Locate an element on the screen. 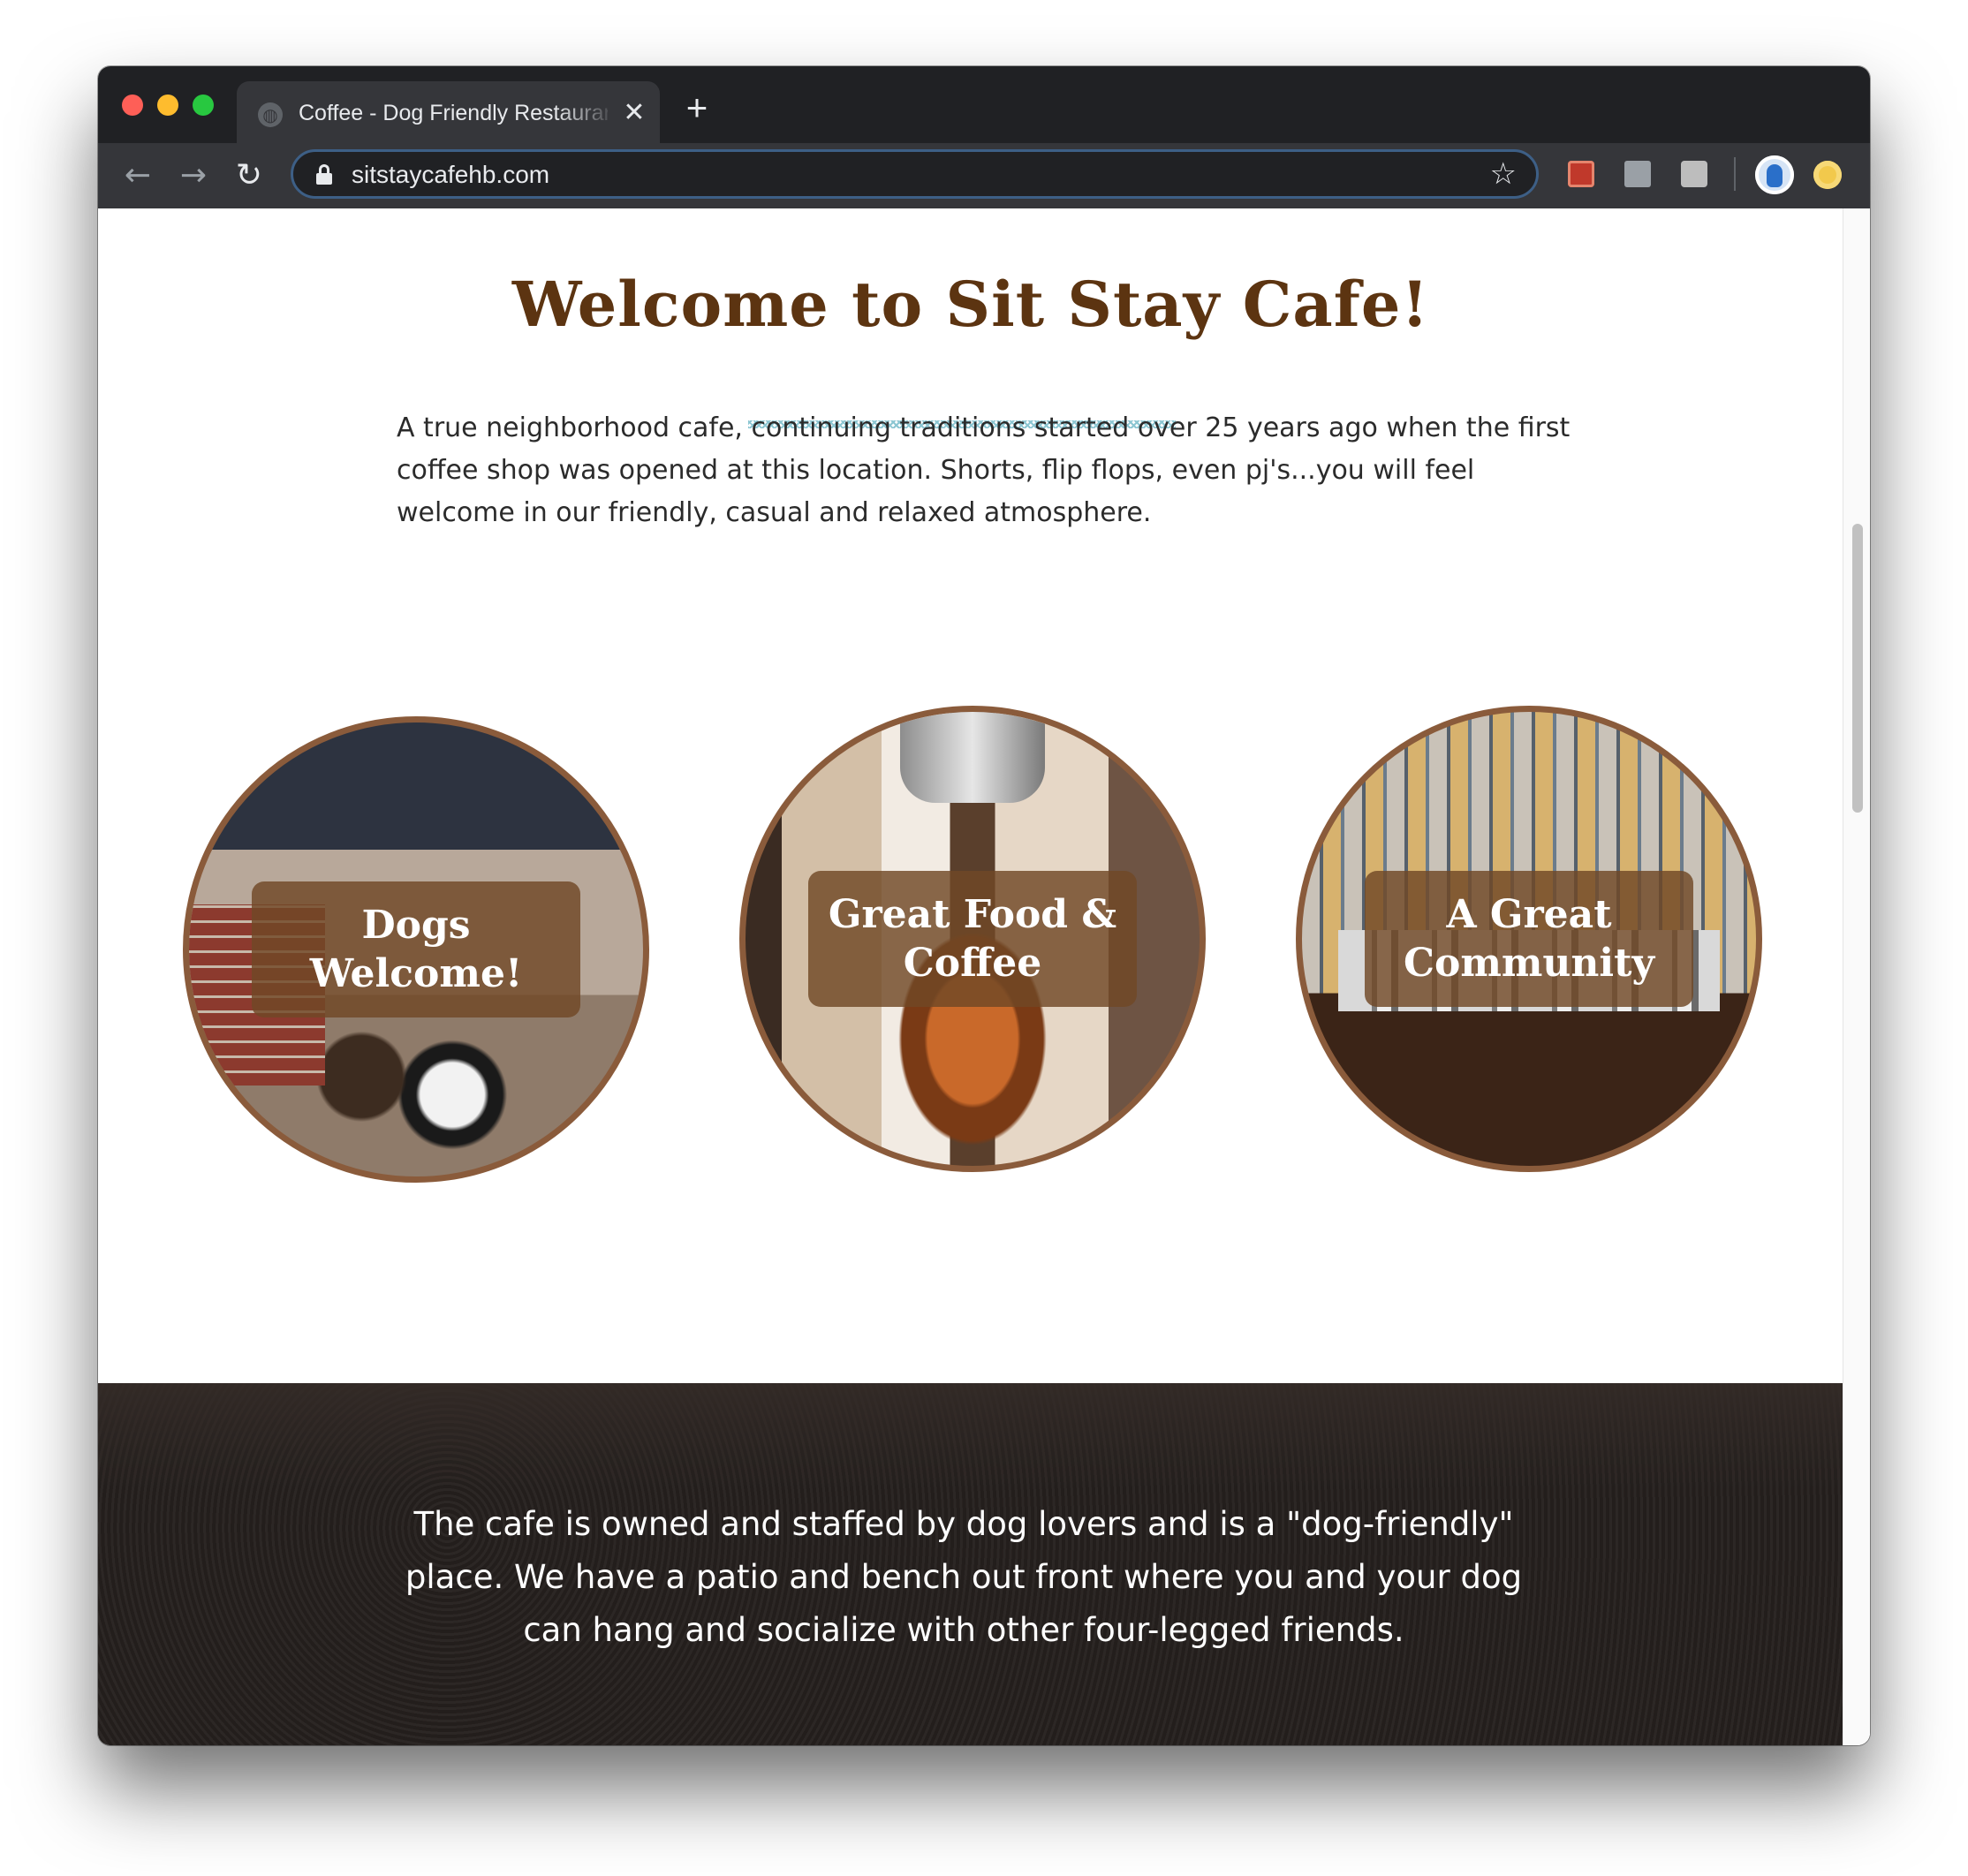 The height and width of the screenshot is (1876, 1968). page-title: Welcome to Sit Stay Cafe! is located at coordinates (970, 304).